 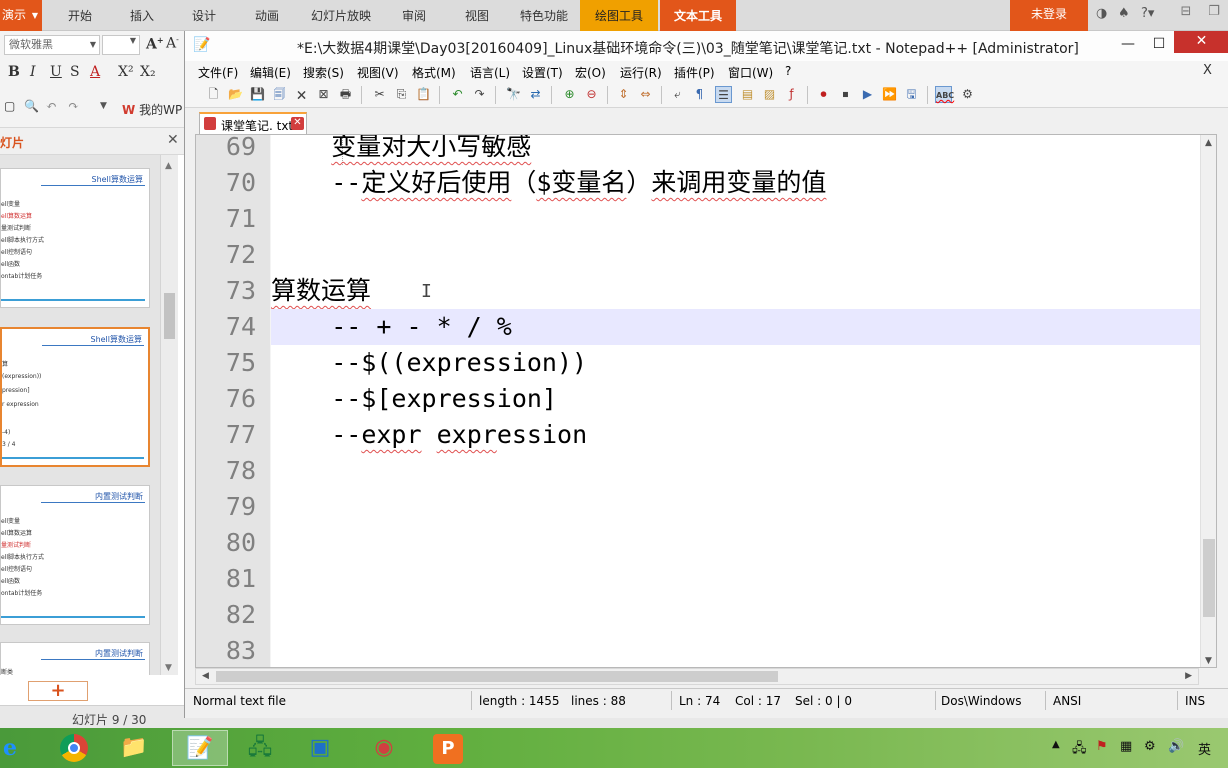 I want to click on play-macro-icon: ▶, so click(x=867, y=94).